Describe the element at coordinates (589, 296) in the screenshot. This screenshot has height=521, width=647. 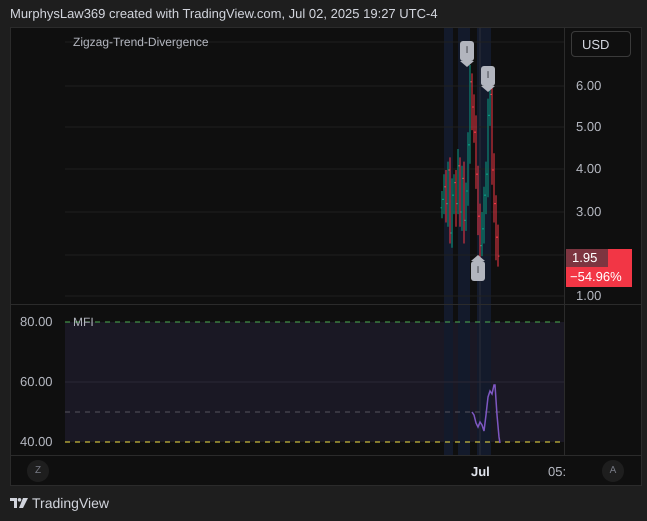
I see `price-tick-label: 1.00` at that location.